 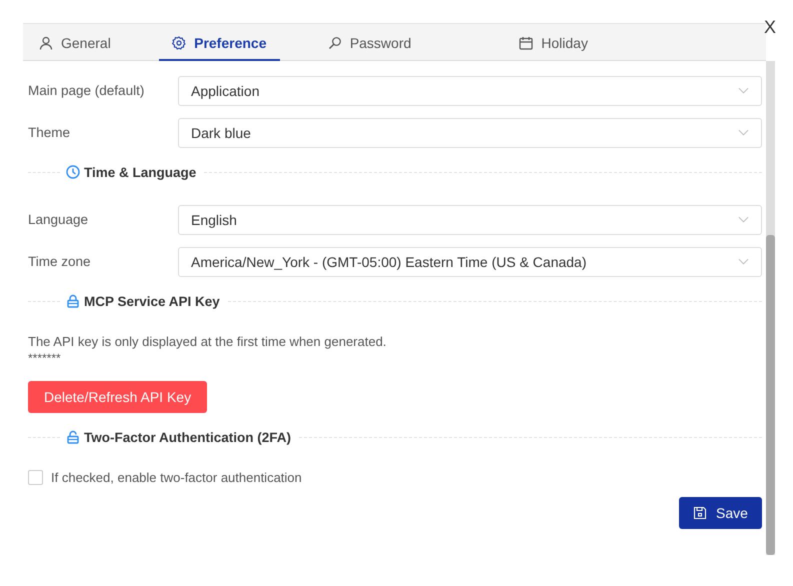 I want to click on select-field: Application, so click(x=470, y=91).